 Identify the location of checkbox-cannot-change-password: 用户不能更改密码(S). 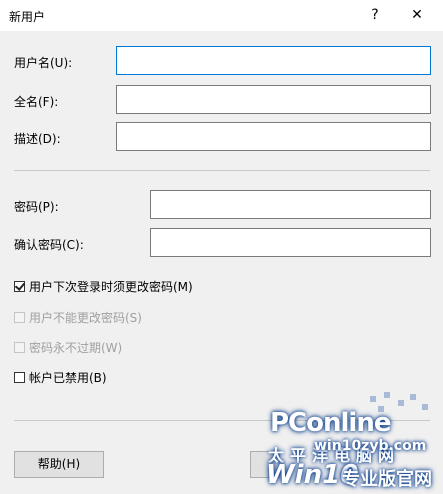
(78, 317).